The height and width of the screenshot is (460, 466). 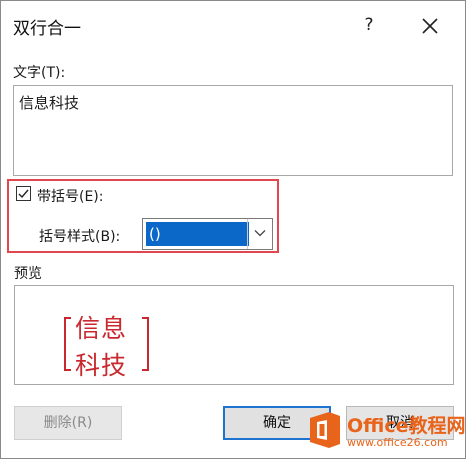 What do you see at coordinates (49, 103) in the screenshot?
I see `text-input-value: 信息科技` at bounding box center [49, 103].